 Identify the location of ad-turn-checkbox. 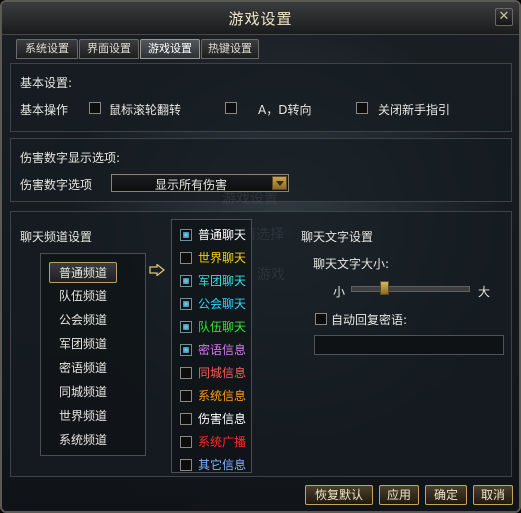
(231, 108).